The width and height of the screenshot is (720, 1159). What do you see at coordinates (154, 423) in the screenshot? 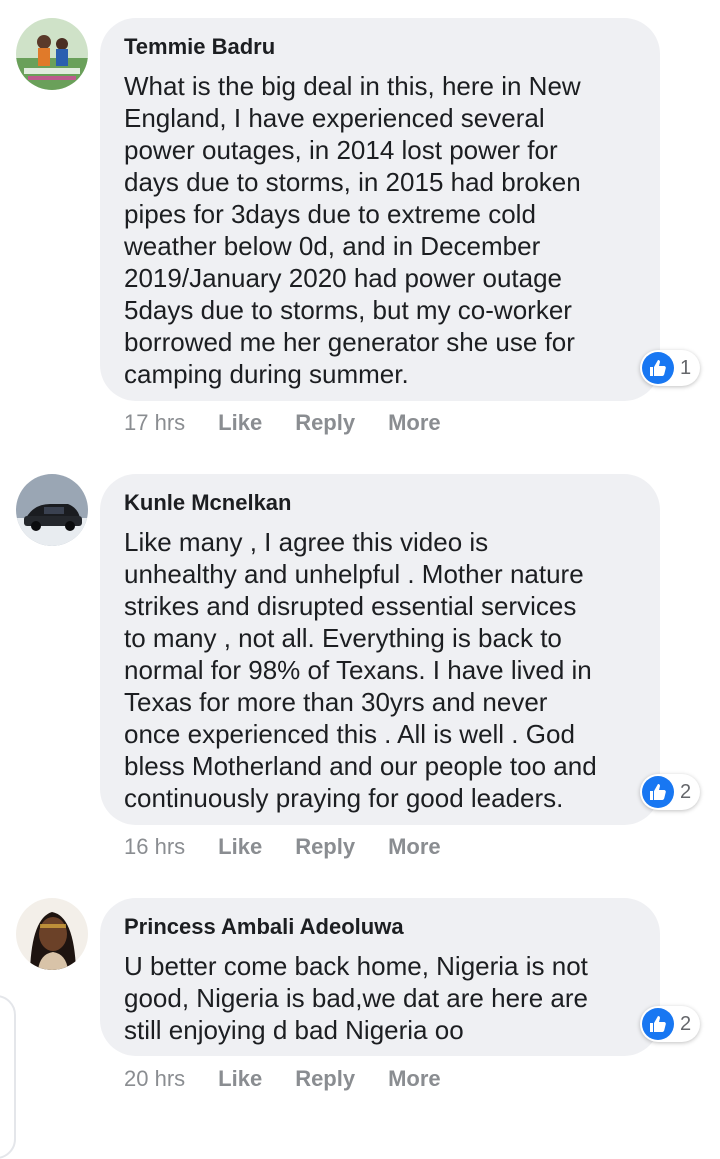
I see `comment-timestamp: 17 hrs` at bounding box center [154, 423].